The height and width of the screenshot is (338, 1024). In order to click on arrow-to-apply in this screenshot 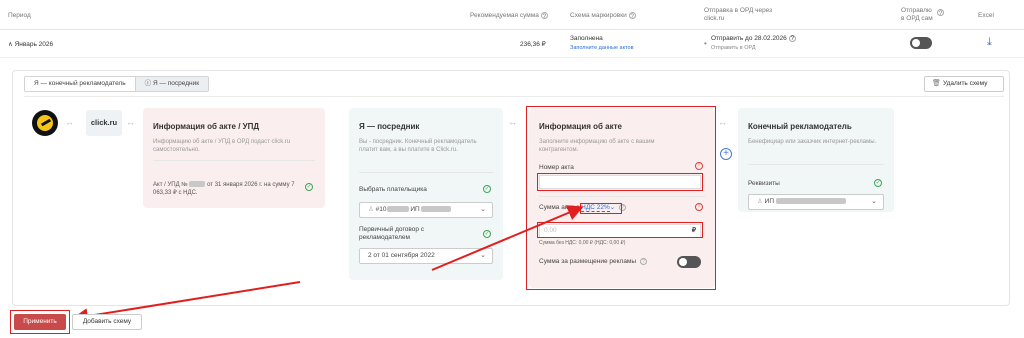, I will do `click(186, 302)`.